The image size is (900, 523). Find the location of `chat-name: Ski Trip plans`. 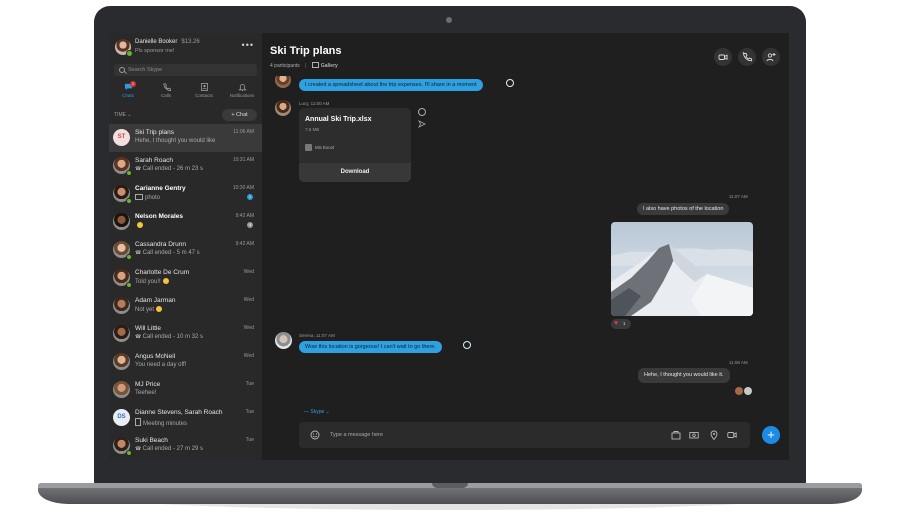

chat-name: Ski Trip plans is located at coordinates (155, 132).